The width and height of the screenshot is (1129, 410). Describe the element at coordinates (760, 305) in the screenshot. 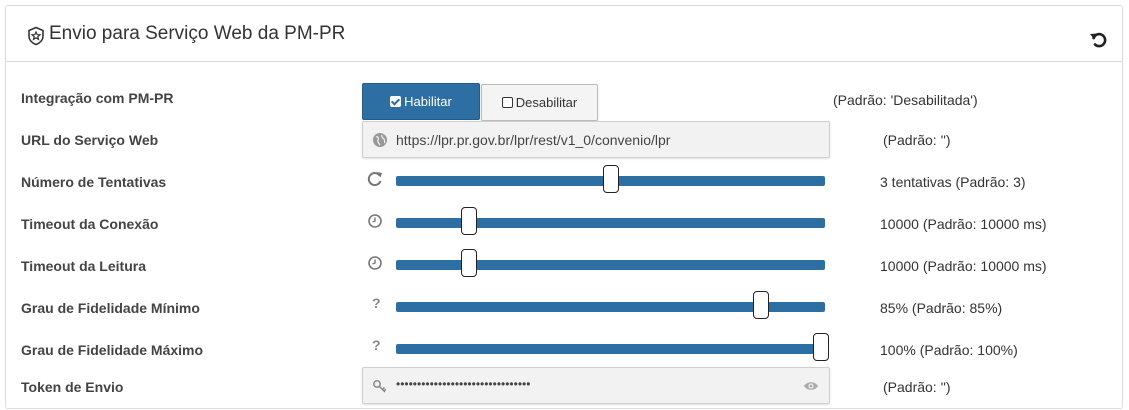

I see `fidelidade-minimo-slider-handle` at that location.